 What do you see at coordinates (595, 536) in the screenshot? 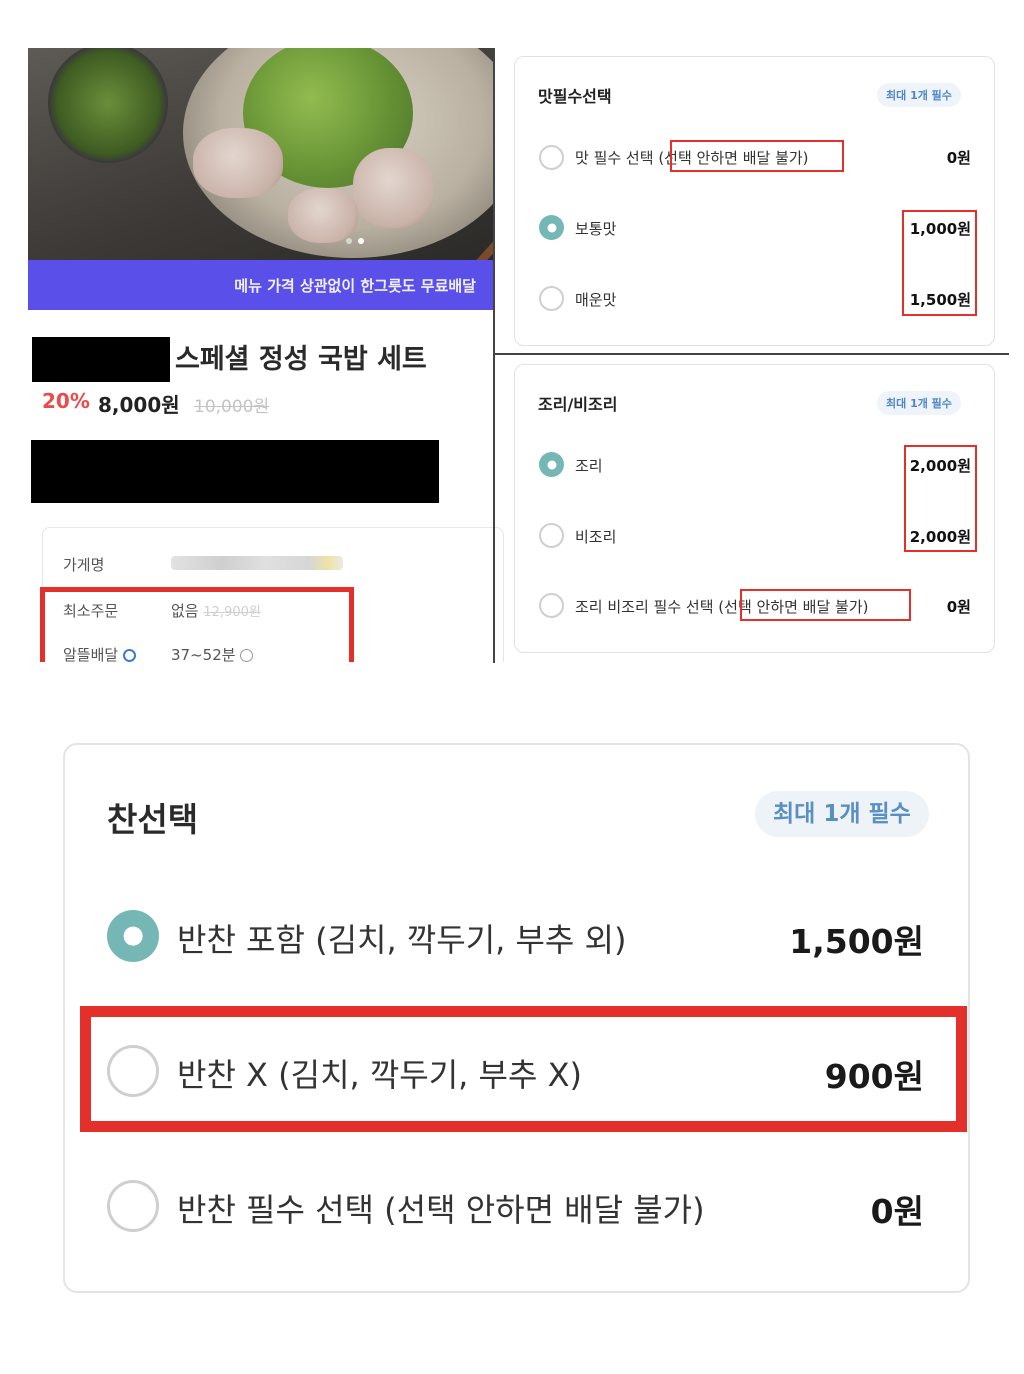
I see `option-label: 비조리` at bounding box center [595, 536].